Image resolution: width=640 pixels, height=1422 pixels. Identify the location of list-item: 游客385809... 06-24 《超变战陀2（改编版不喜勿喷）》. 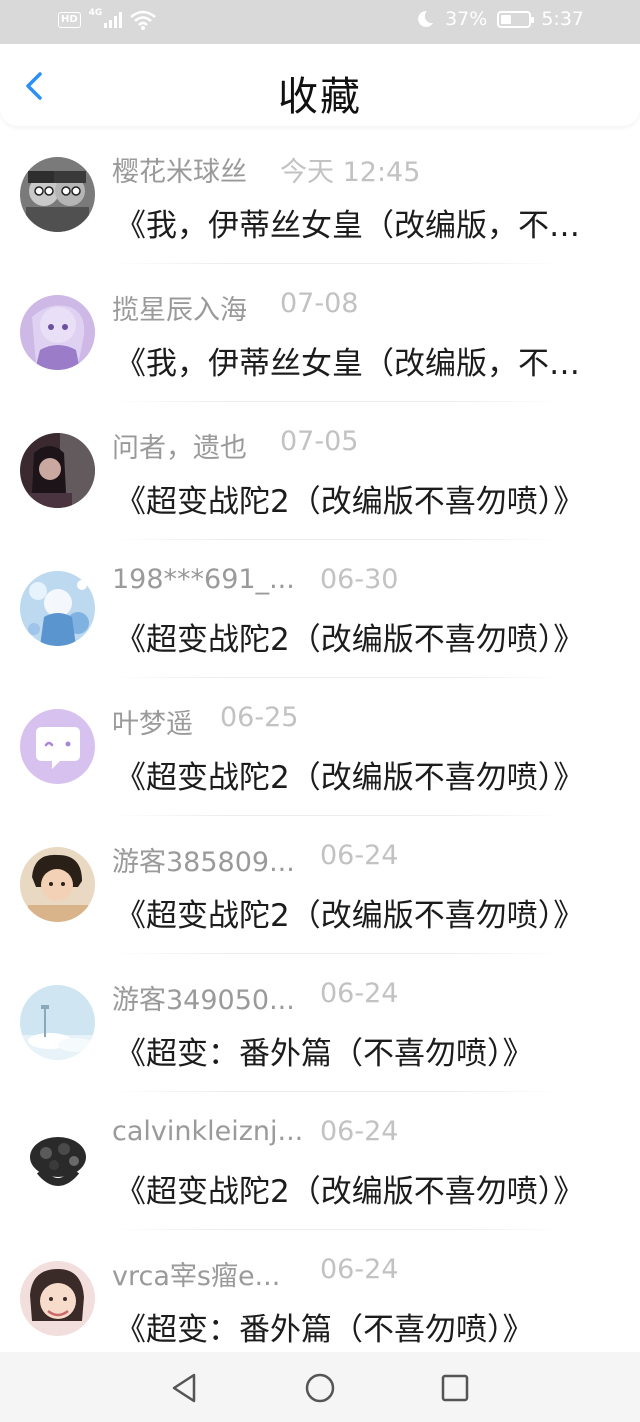
(320, 885).